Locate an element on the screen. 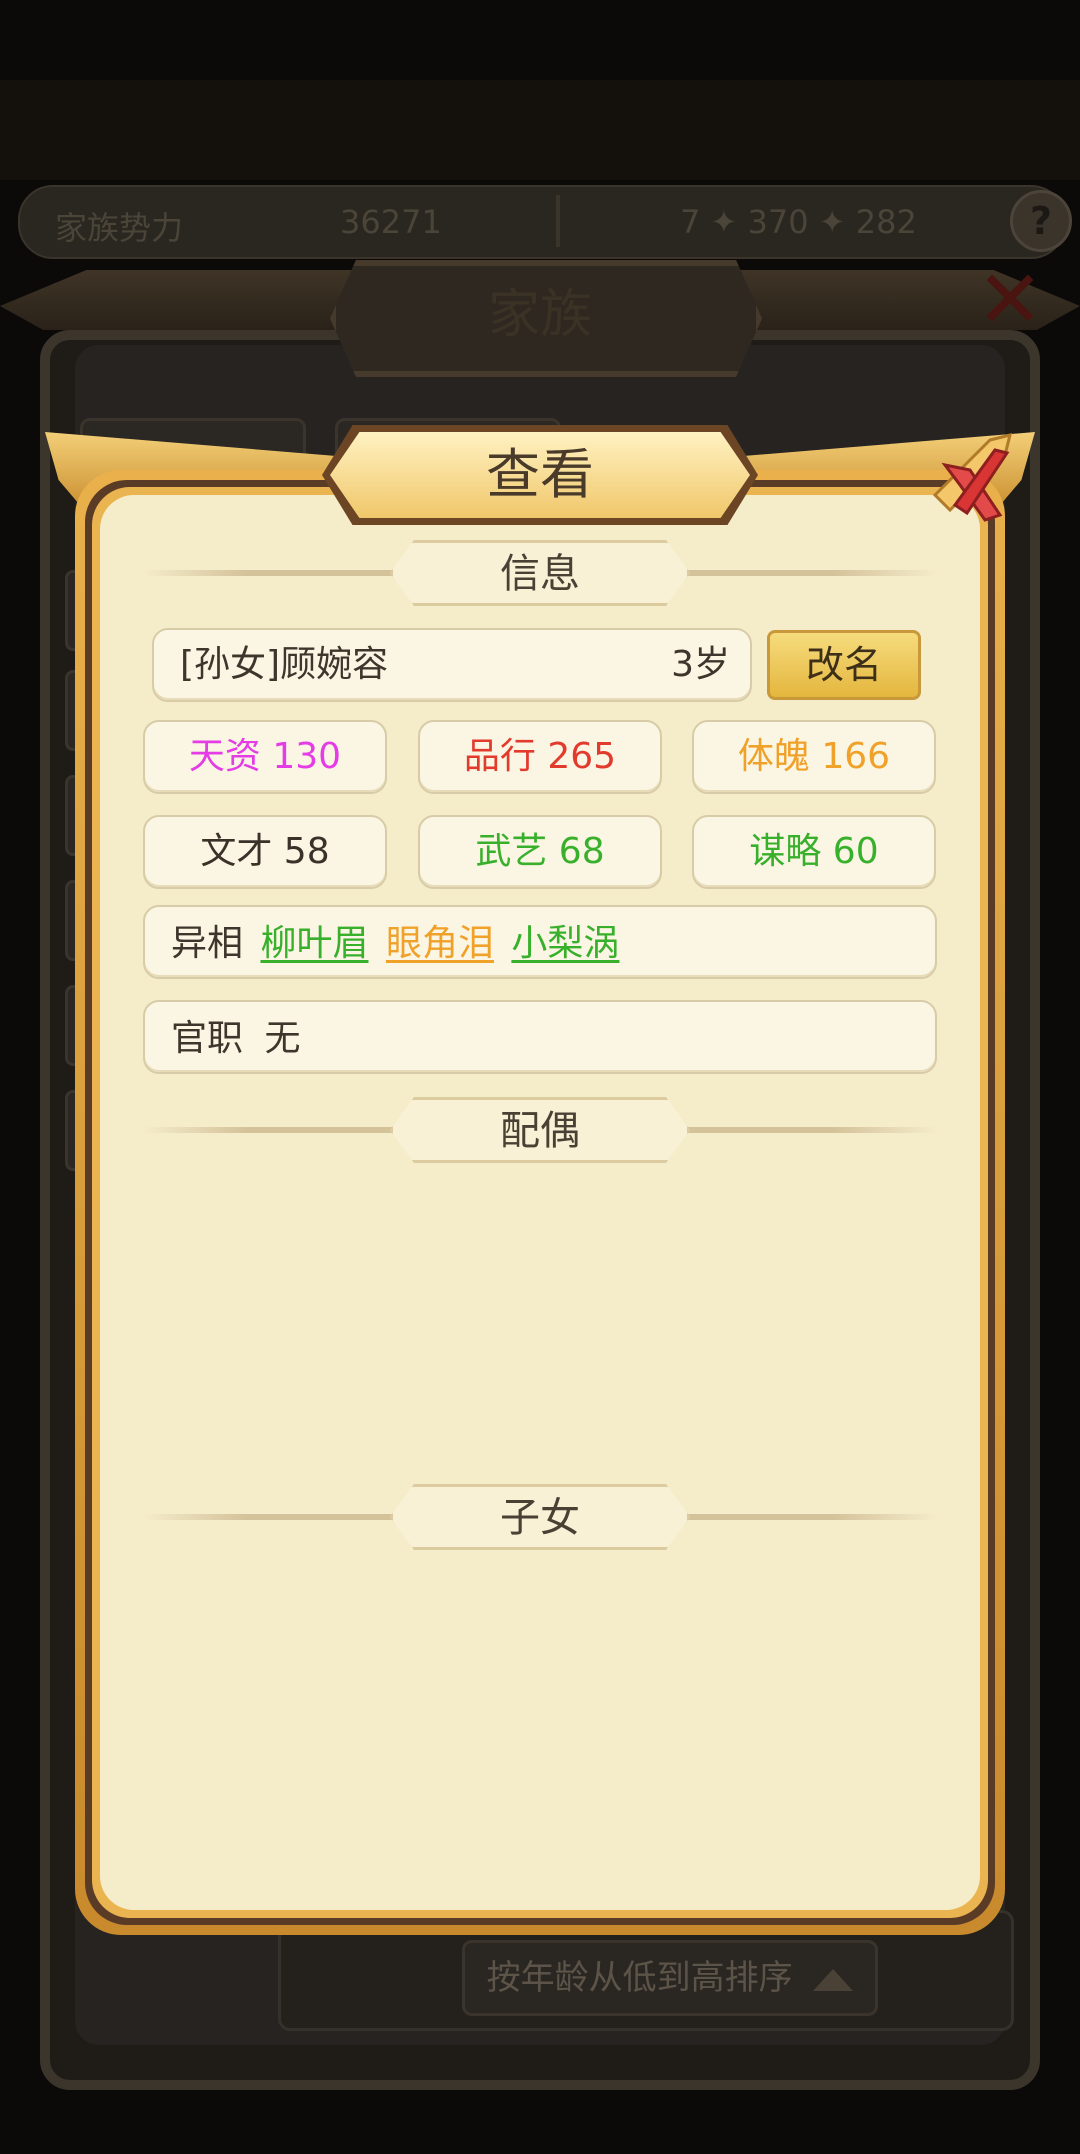 This screenshot has height=2154, width=1080. section-header-spouse: 配偶 is located at coordinates (540, 1130).